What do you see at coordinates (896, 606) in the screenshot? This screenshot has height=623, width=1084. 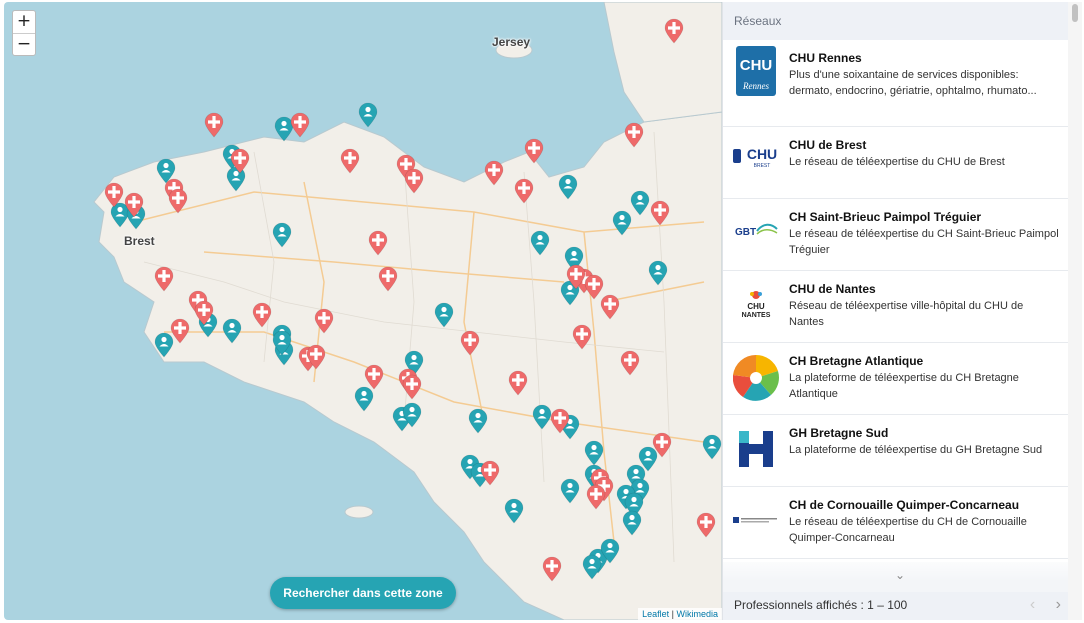 I see `panel-footer: Professionnels affichés : 1 – 100 ‹ ›` at bounding box center [896, 606].